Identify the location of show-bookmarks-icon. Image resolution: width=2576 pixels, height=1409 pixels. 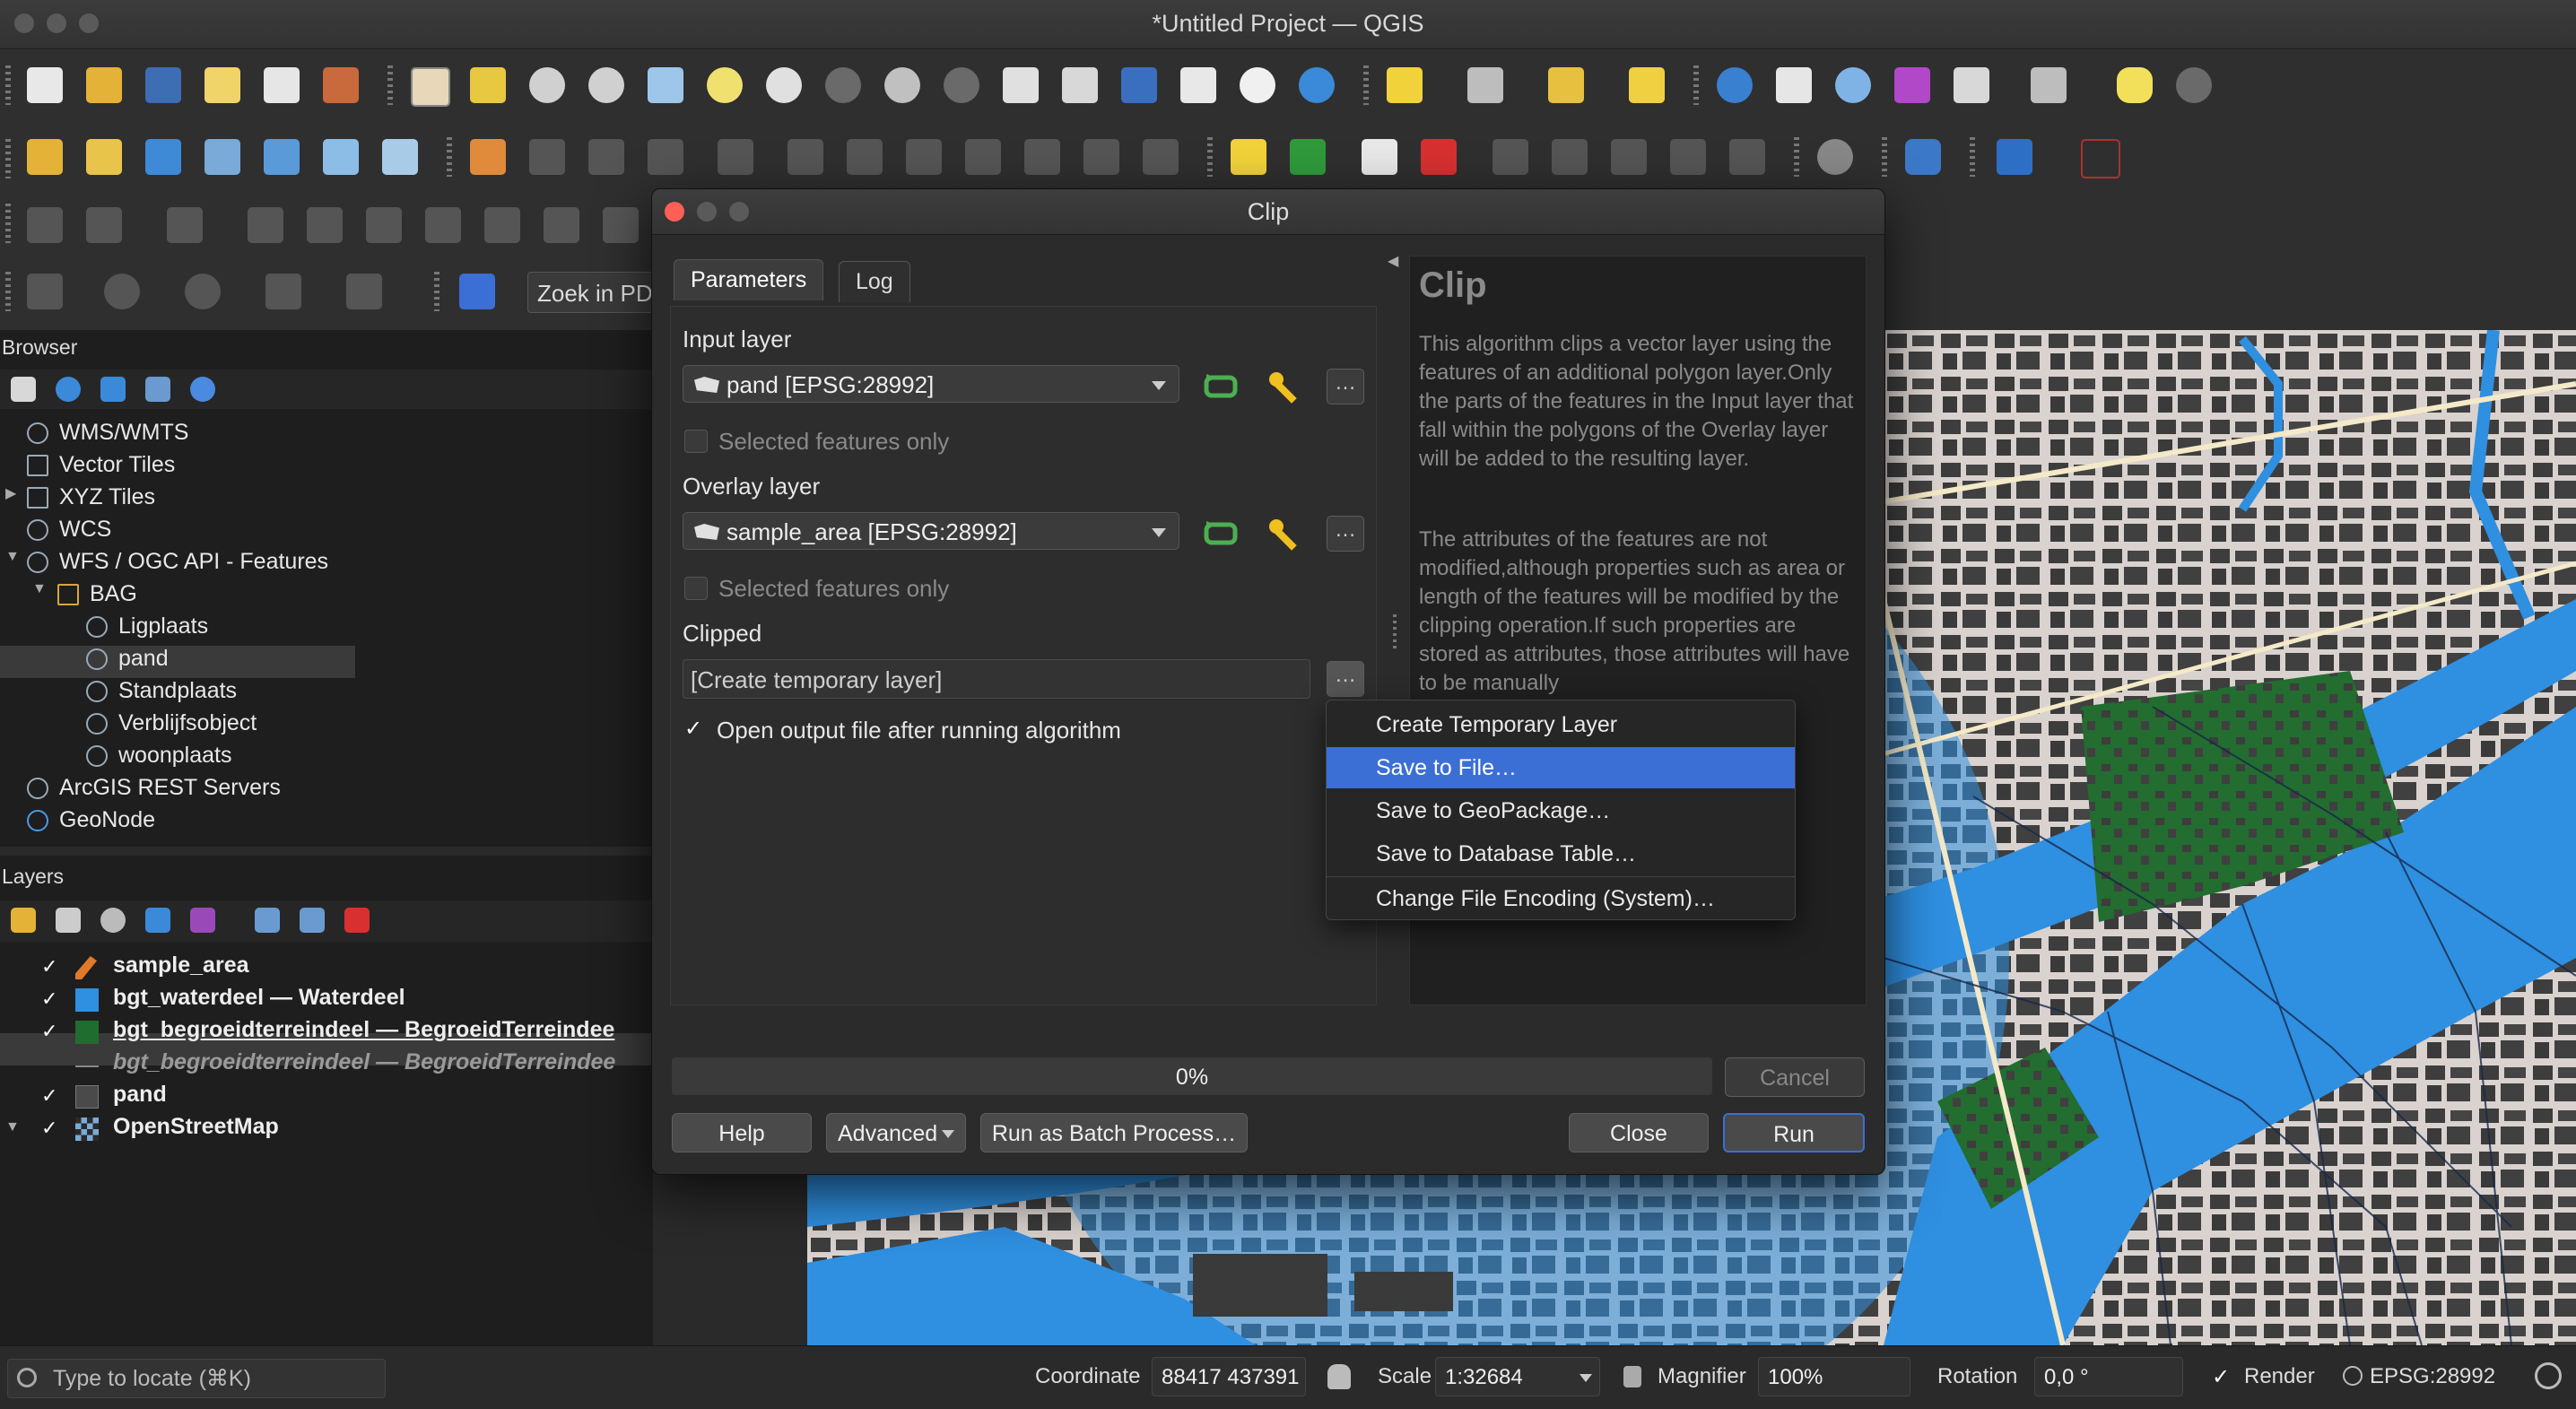
(1198, 85).